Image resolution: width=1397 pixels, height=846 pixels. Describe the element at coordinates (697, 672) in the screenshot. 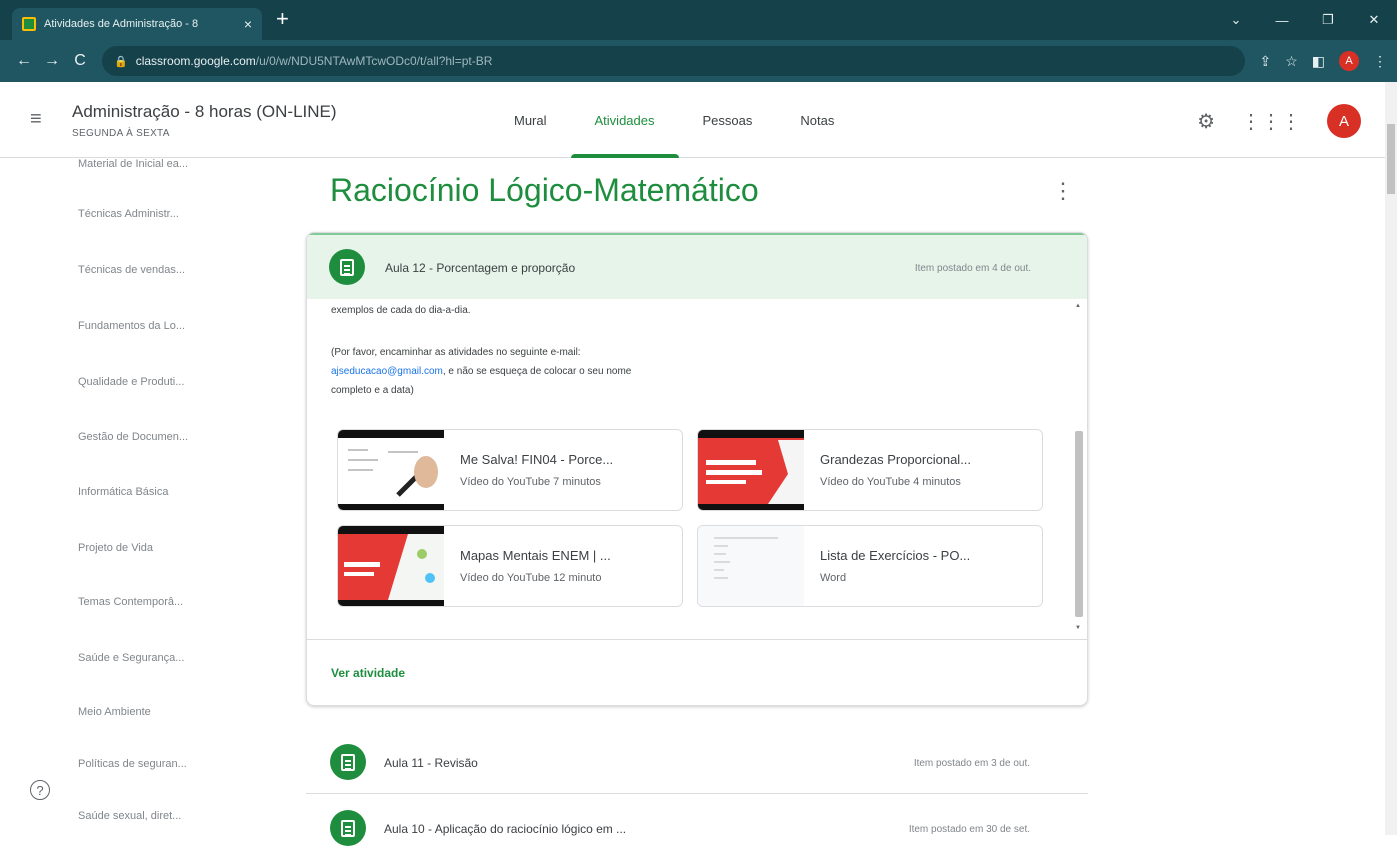

I see `assignment-footer: Ver atividade` at that location.